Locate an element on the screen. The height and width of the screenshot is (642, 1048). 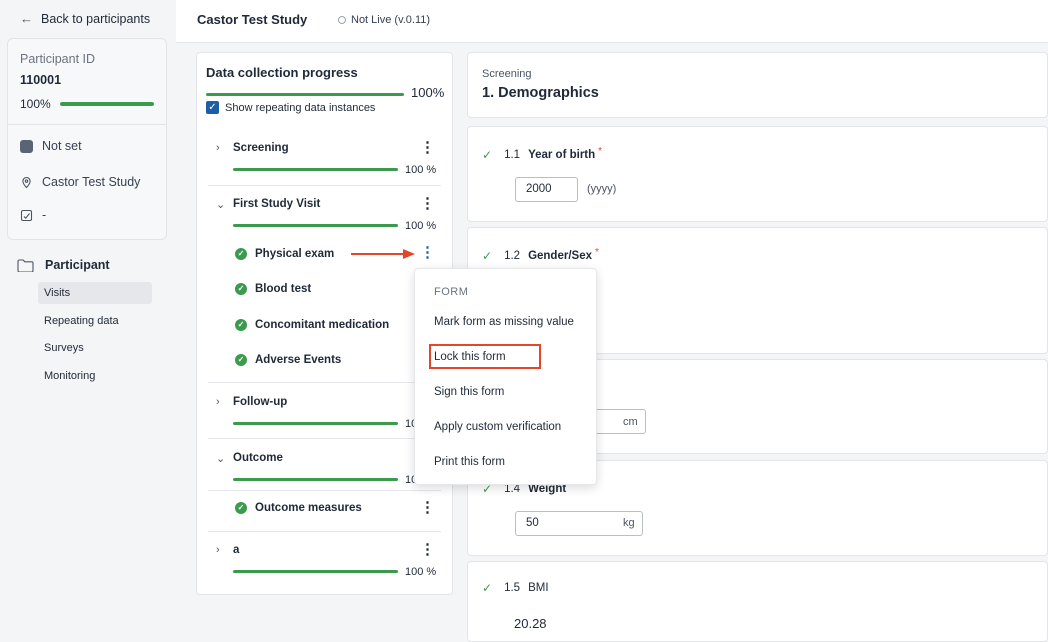
participant-section: Participant is located at coordinates (63, 265).